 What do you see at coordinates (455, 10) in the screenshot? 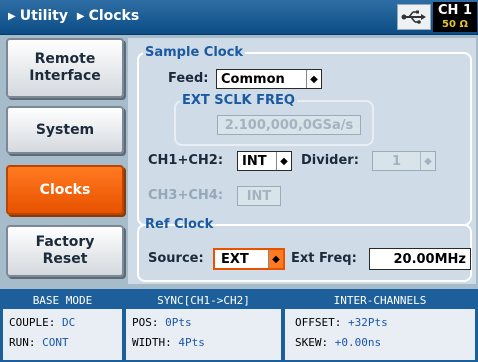
I see `channel-label: CH 1` at bounding box center [455, 10].